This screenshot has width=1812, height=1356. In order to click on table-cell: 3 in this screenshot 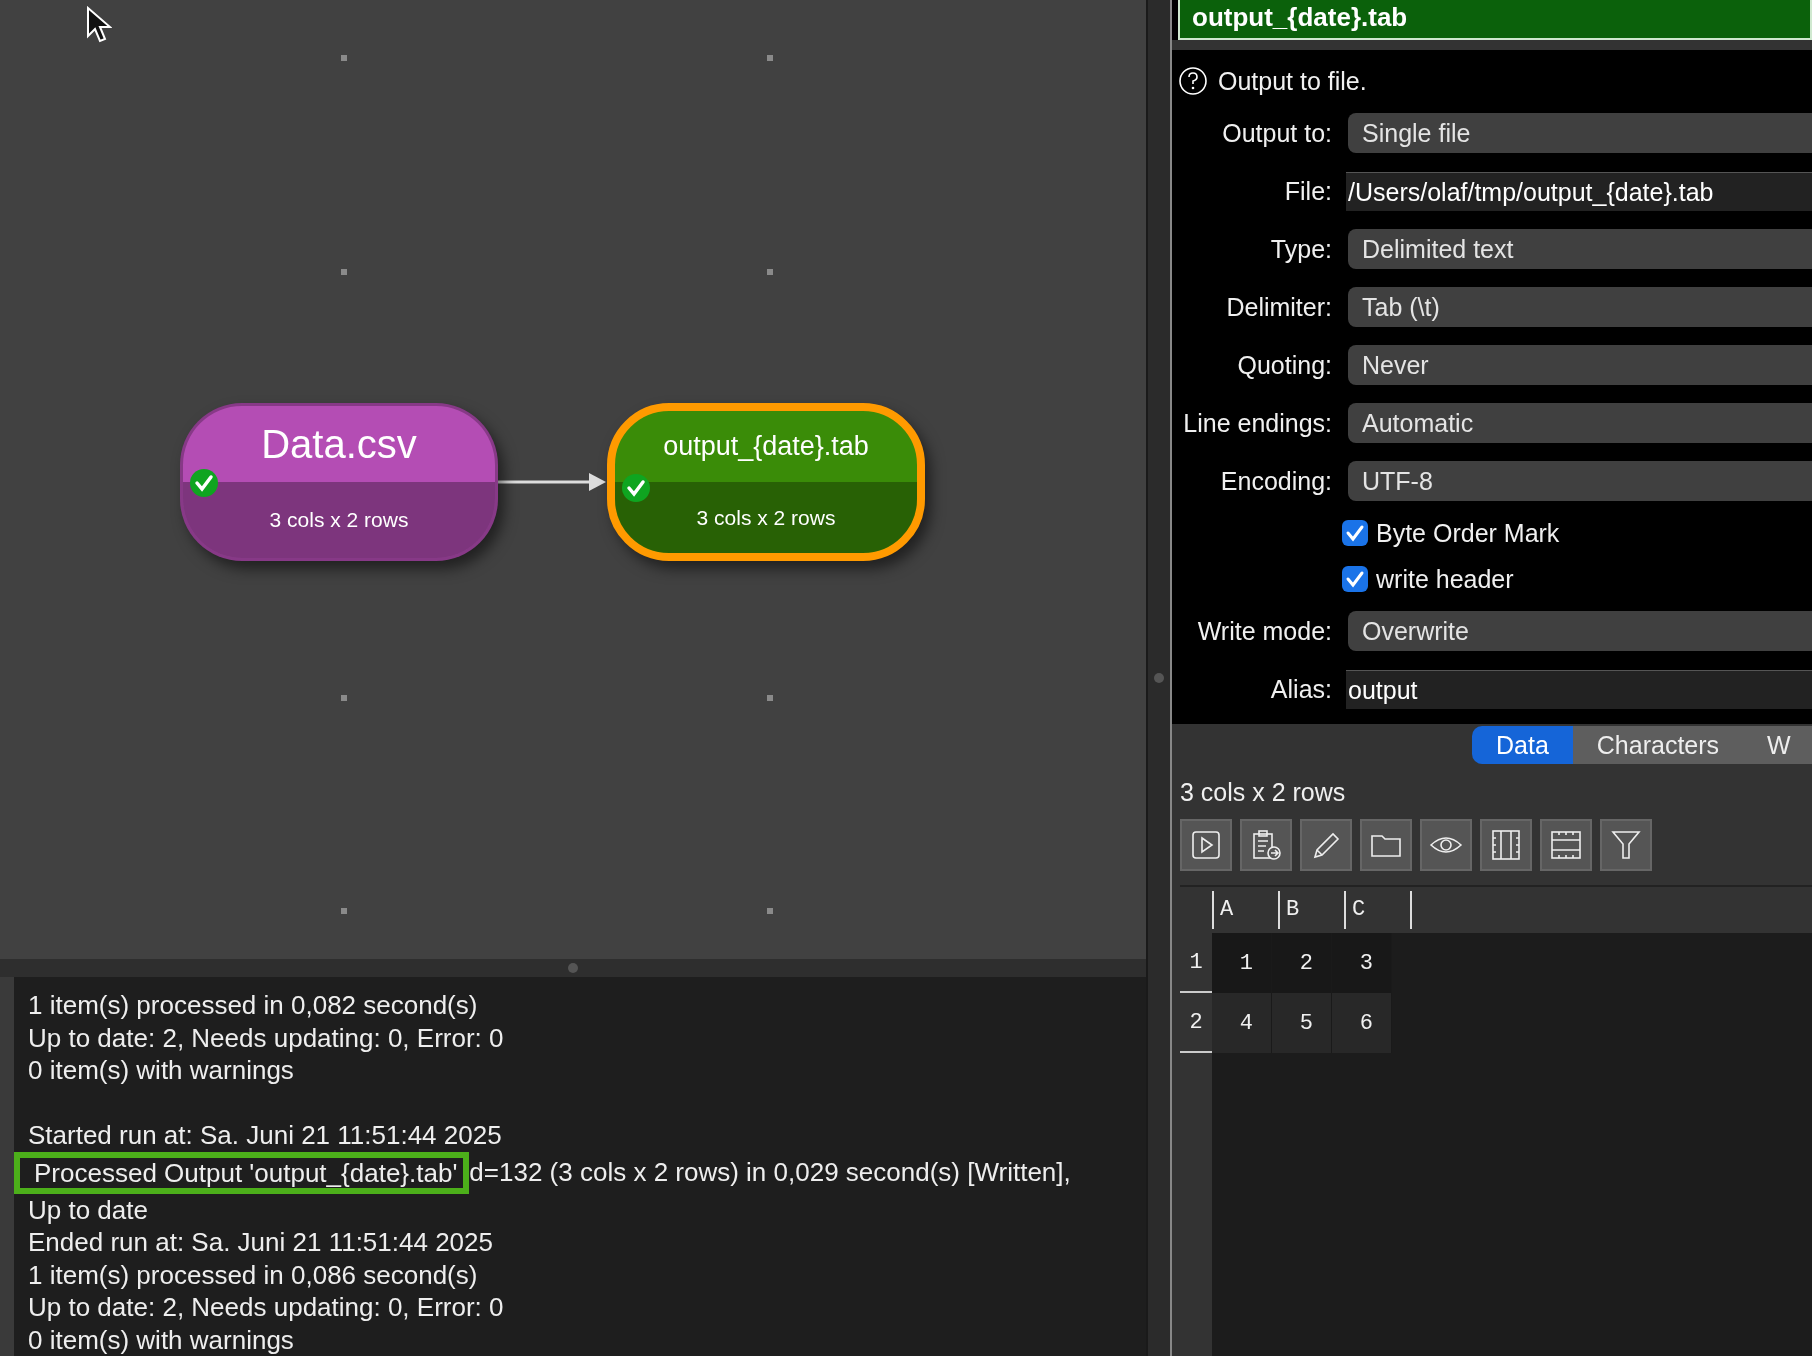, I will do `click(1362, 963)`.